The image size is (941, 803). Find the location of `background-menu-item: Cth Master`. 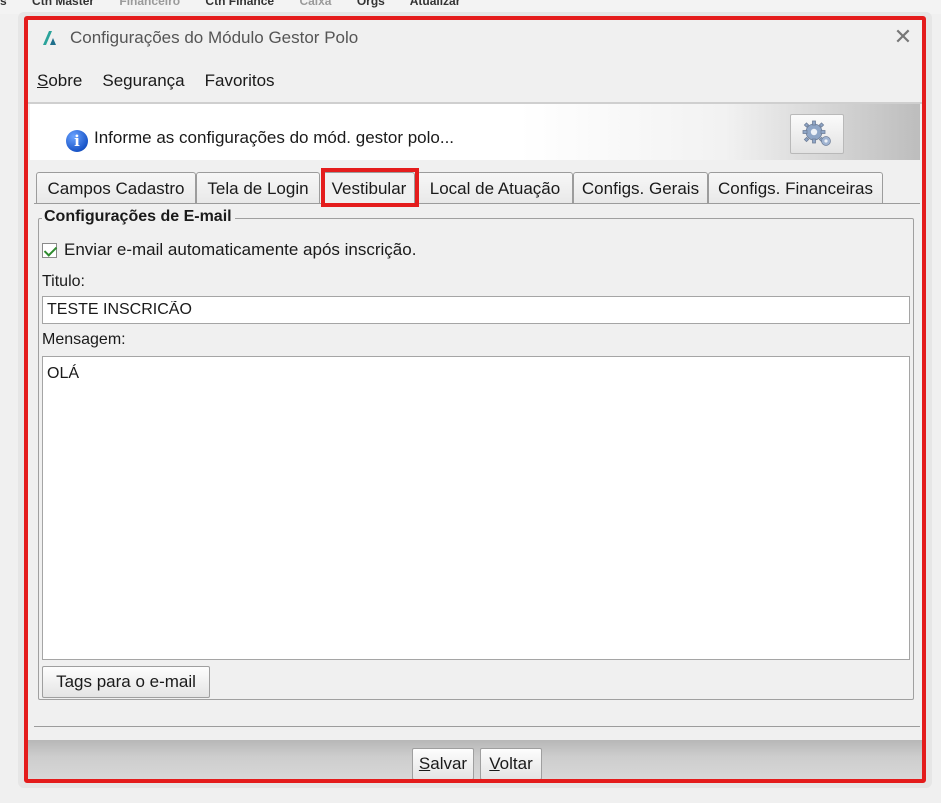

background-menu-item: Cth Master is located at coordinates (63, 4).